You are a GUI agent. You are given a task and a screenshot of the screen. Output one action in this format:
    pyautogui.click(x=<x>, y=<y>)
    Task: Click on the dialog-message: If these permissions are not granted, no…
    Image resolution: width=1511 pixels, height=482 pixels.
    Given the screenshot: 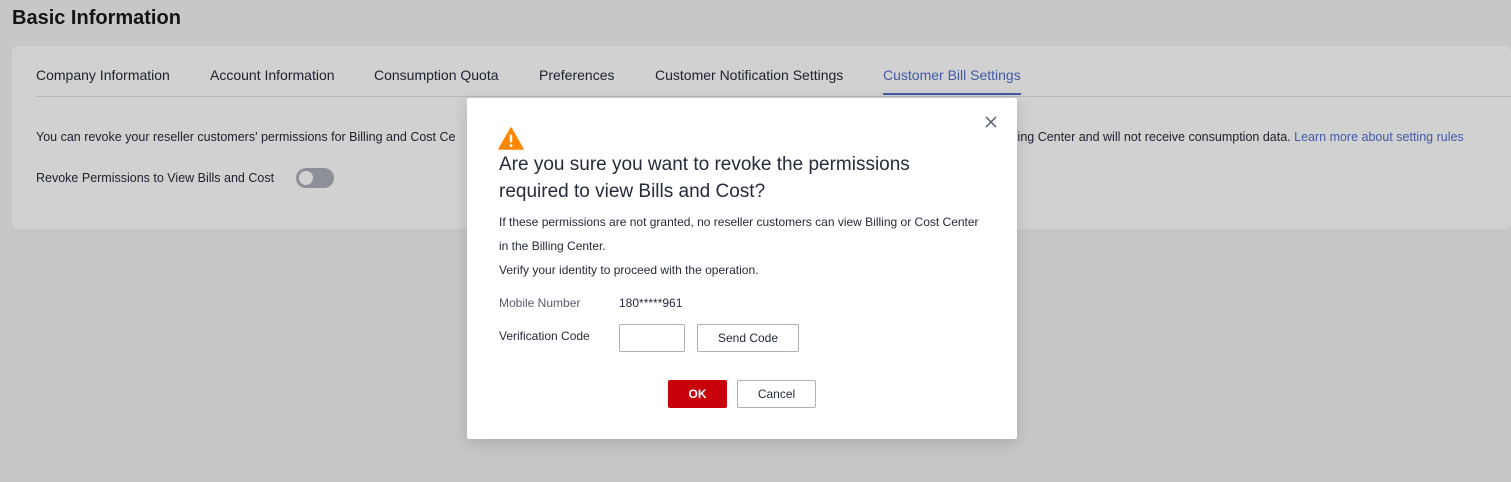 What is the action you would take?
    pyautogui.click(x=749, y=246)
    